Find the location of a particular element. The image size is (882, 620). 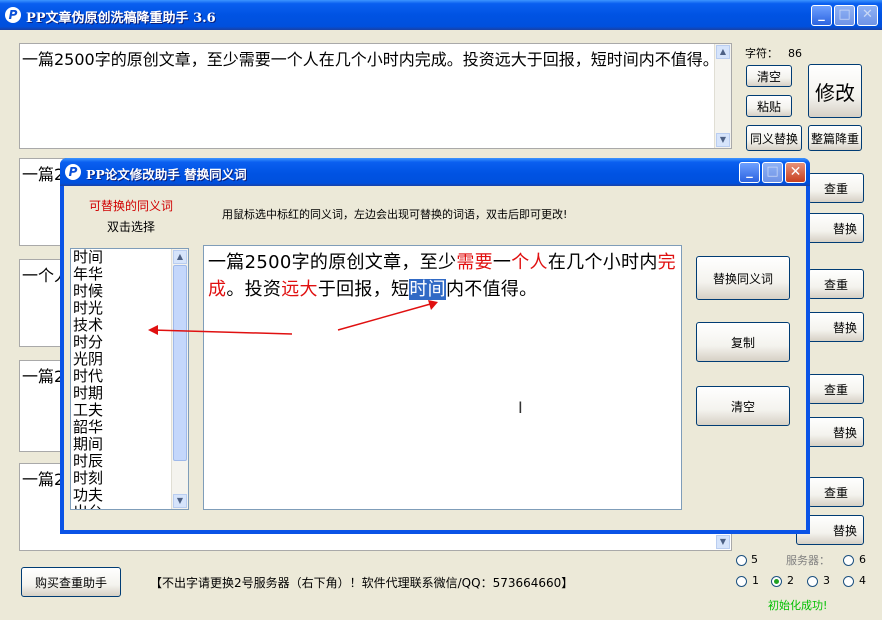

annotation-arrows is located at coordinates (293, 317).